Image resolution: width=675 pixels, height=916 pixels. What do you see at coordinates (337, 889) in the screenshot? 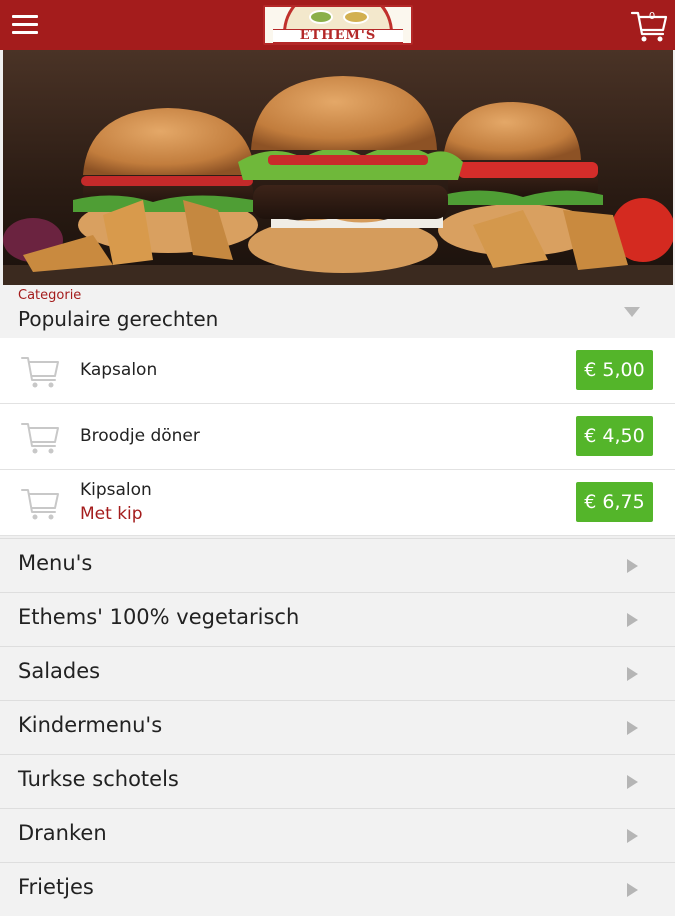
I see `category-item-frietjes: Frietjes` at bounding box center [337, 889].